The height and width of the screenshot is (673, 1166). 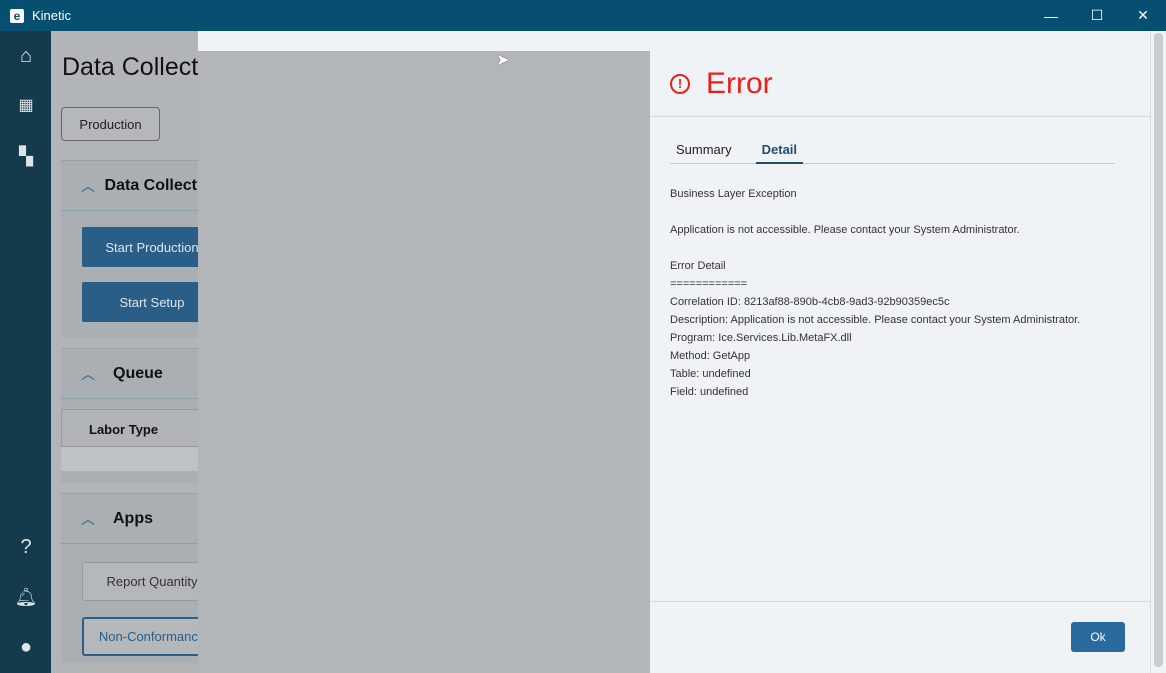 I want to click on apps-grid-icon: ▦, so click(x=26, y=106).